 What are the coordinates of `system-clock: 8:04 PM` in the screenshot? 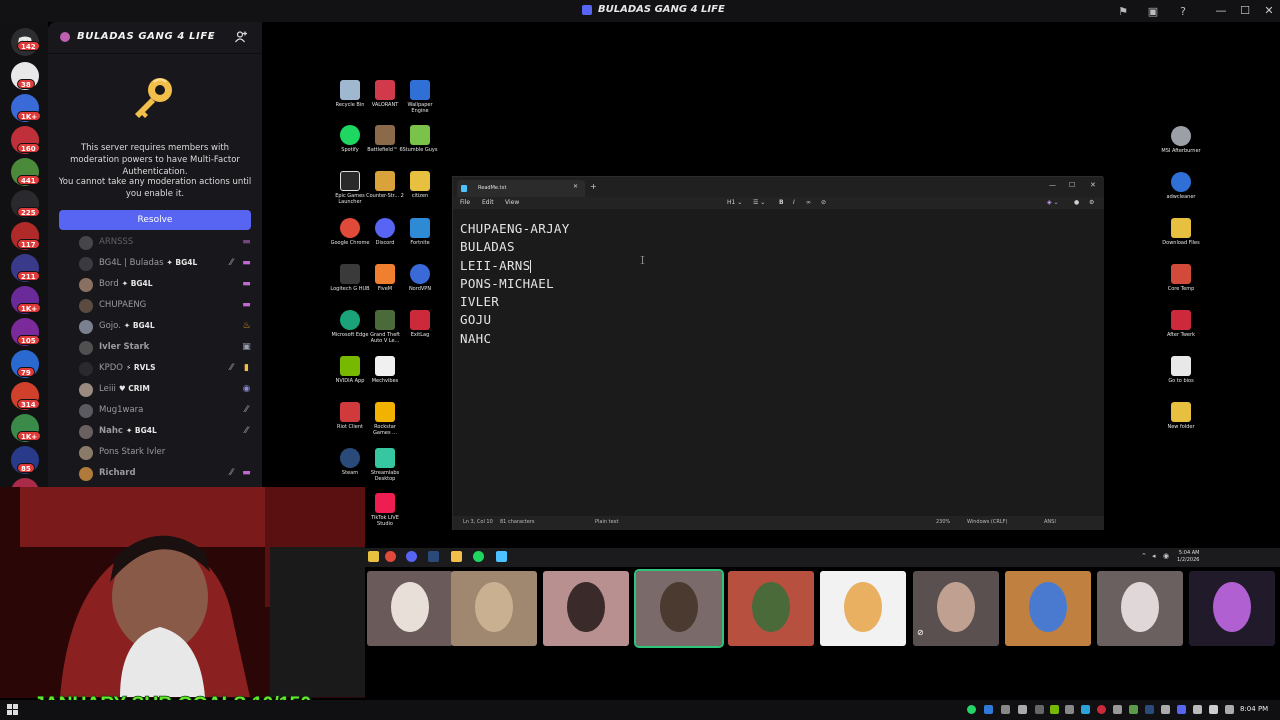 It's located at (1254, 709).